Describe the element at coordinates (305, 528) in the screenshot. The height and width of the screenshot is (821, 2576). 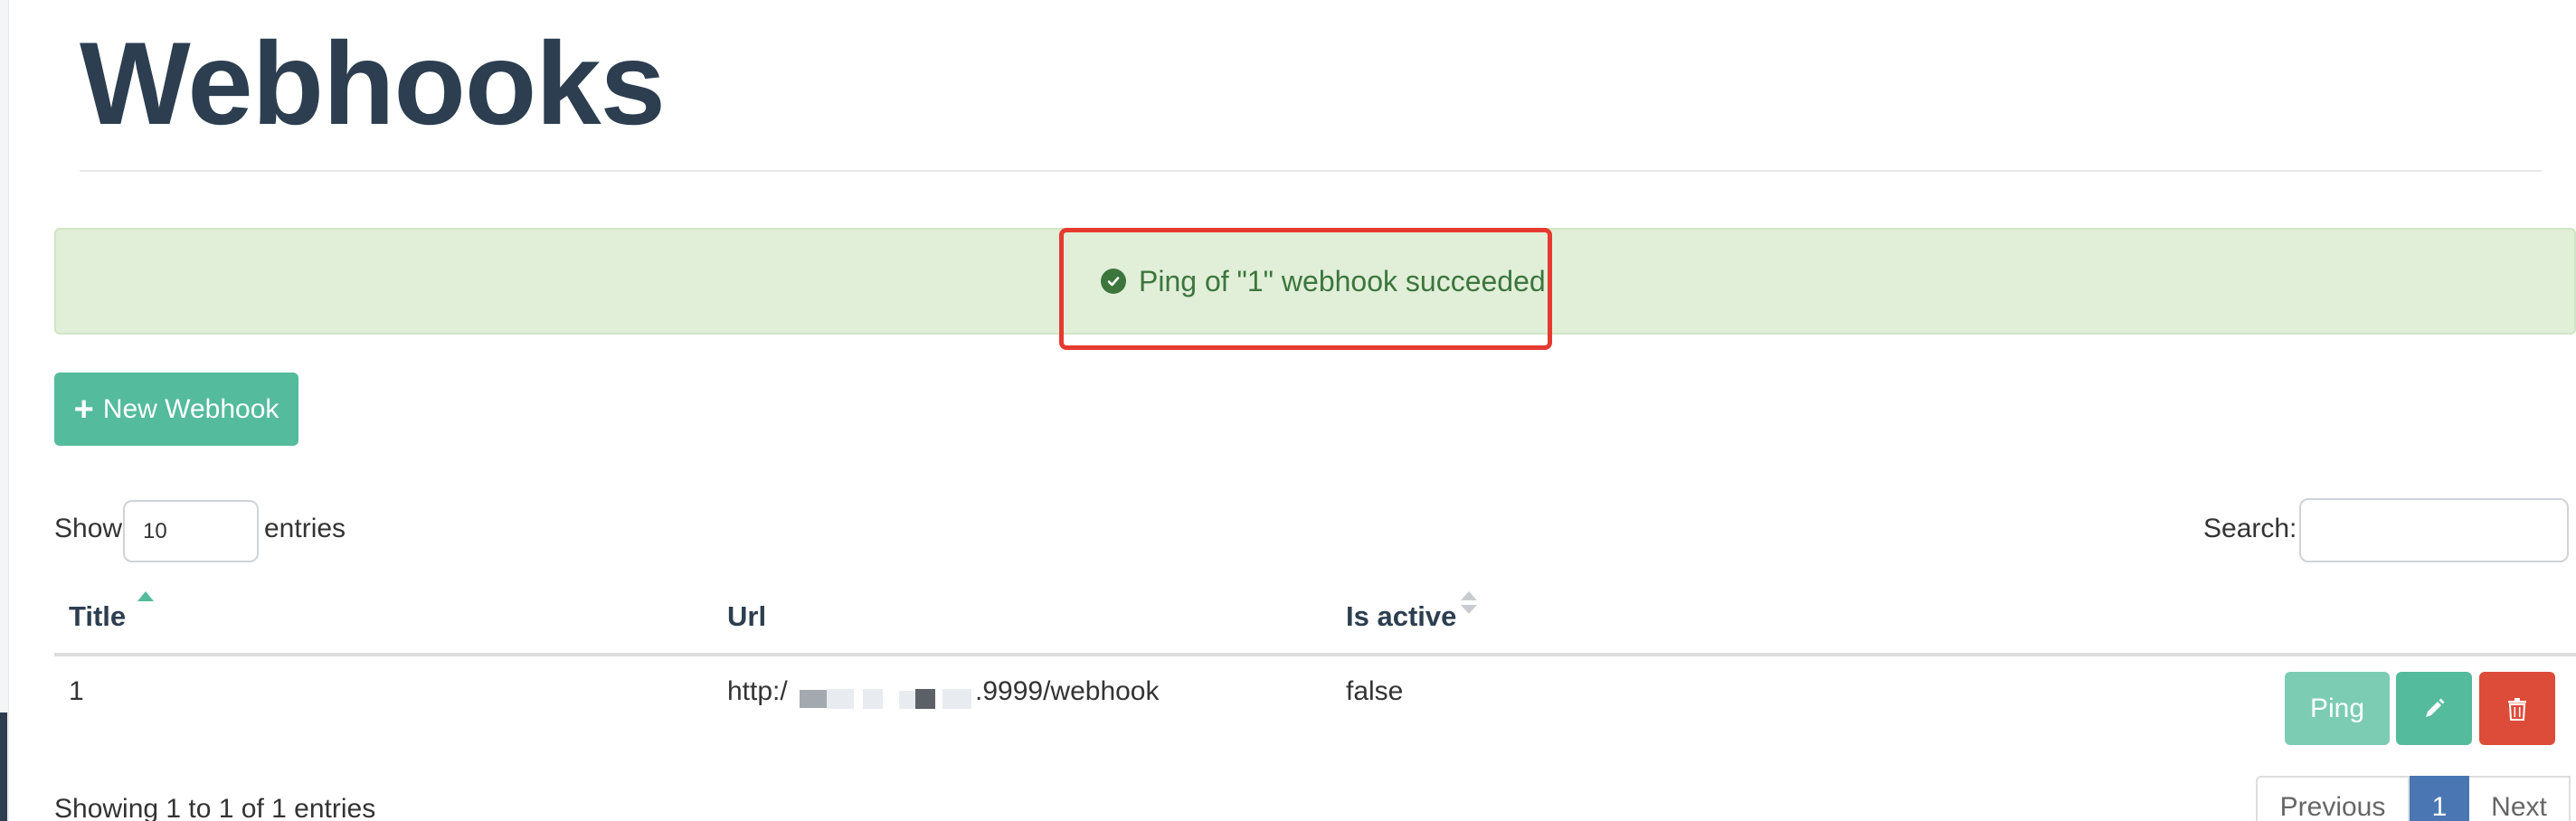
I see `entries-label: entries` at that location.